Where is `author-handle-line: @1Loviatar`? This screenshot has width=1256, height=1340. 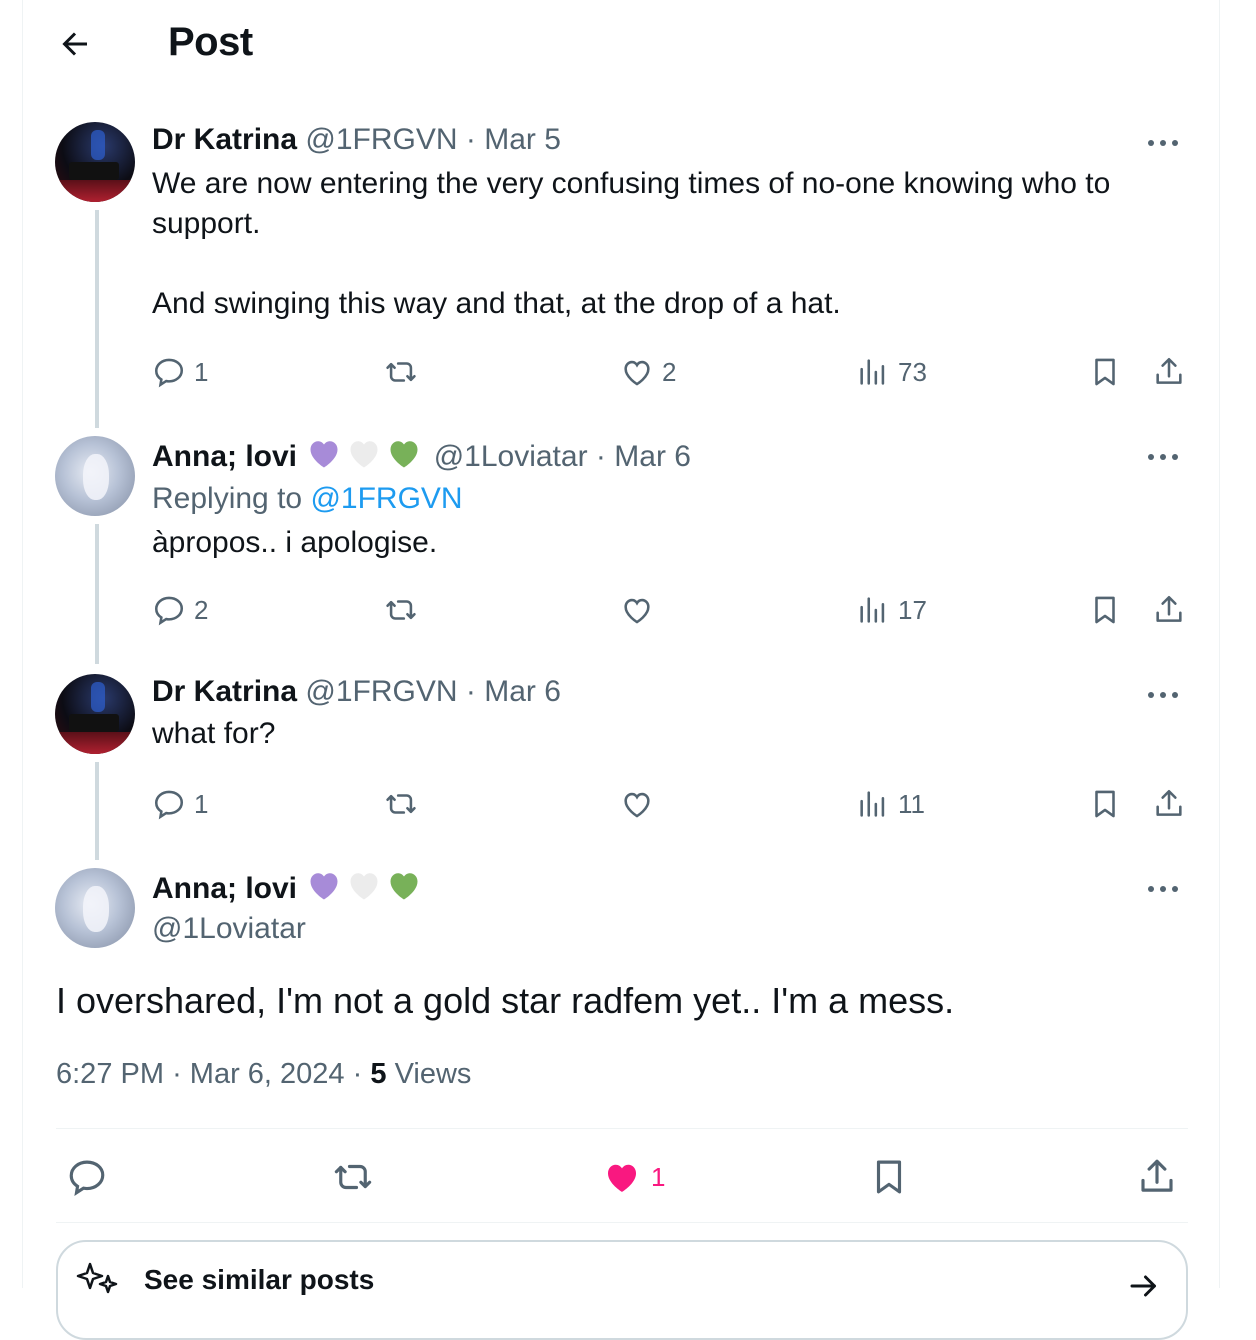 author-handle-line: @1Loviatar is located at coordinates (670, 929).